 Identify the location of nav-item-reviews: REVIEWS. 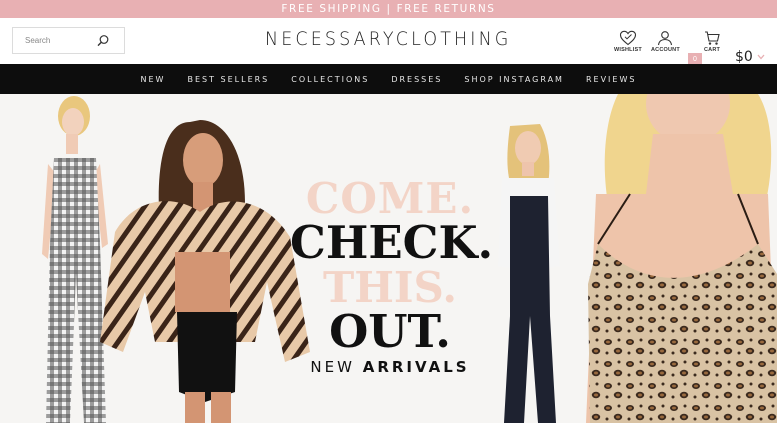
(611, 79).